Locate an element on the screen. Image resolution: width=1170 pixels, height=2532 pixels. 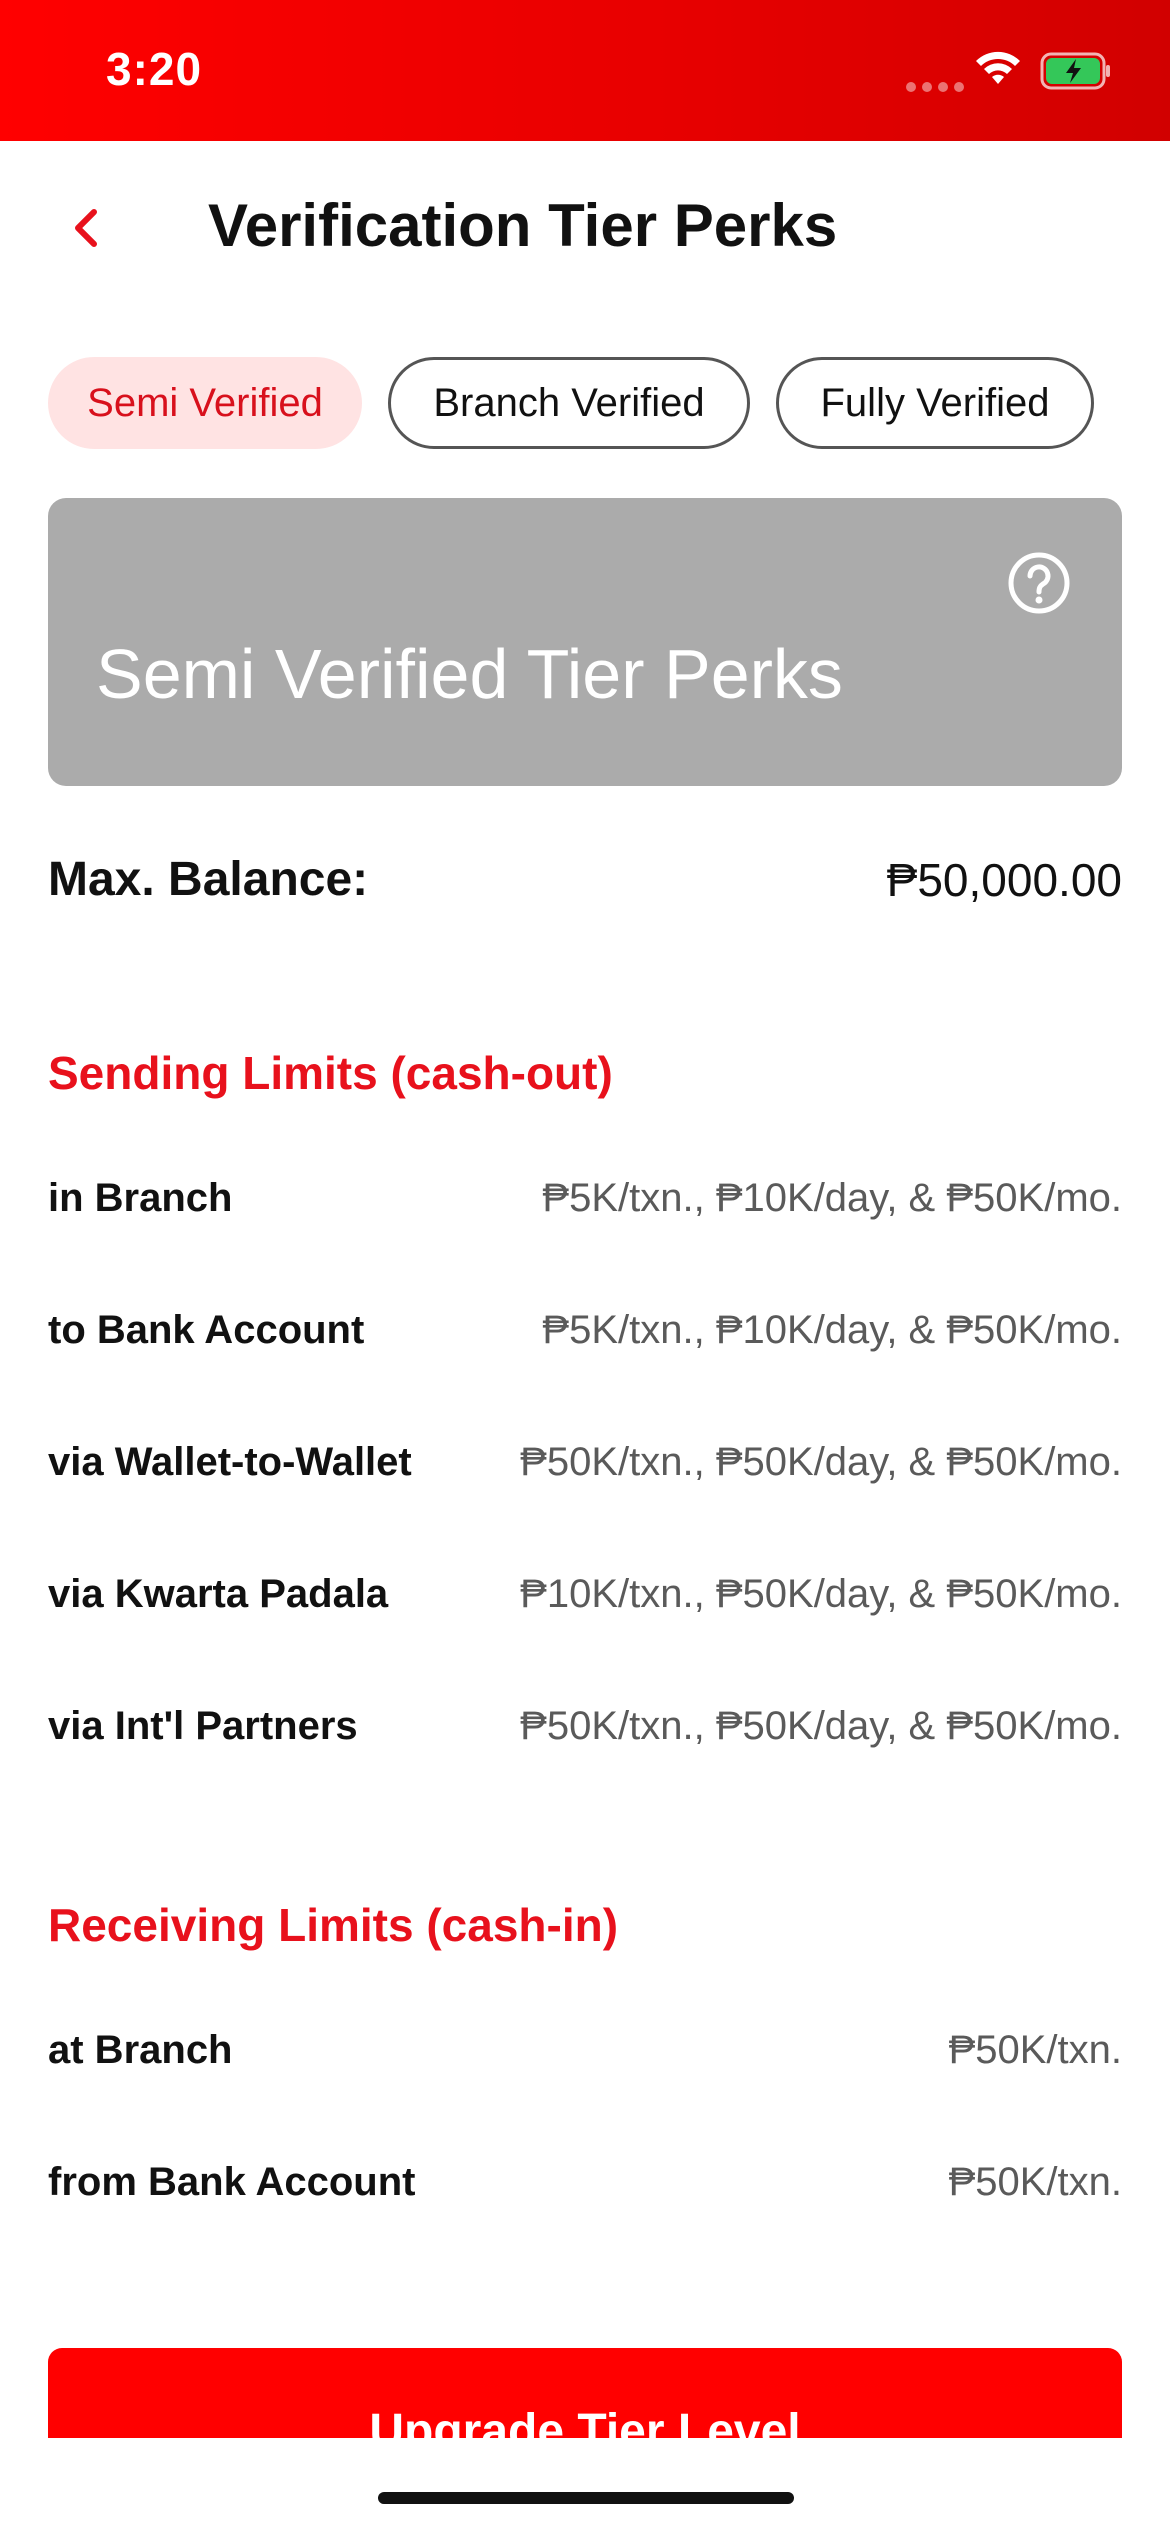
home-indicator is located at coordinates (586, 2498).